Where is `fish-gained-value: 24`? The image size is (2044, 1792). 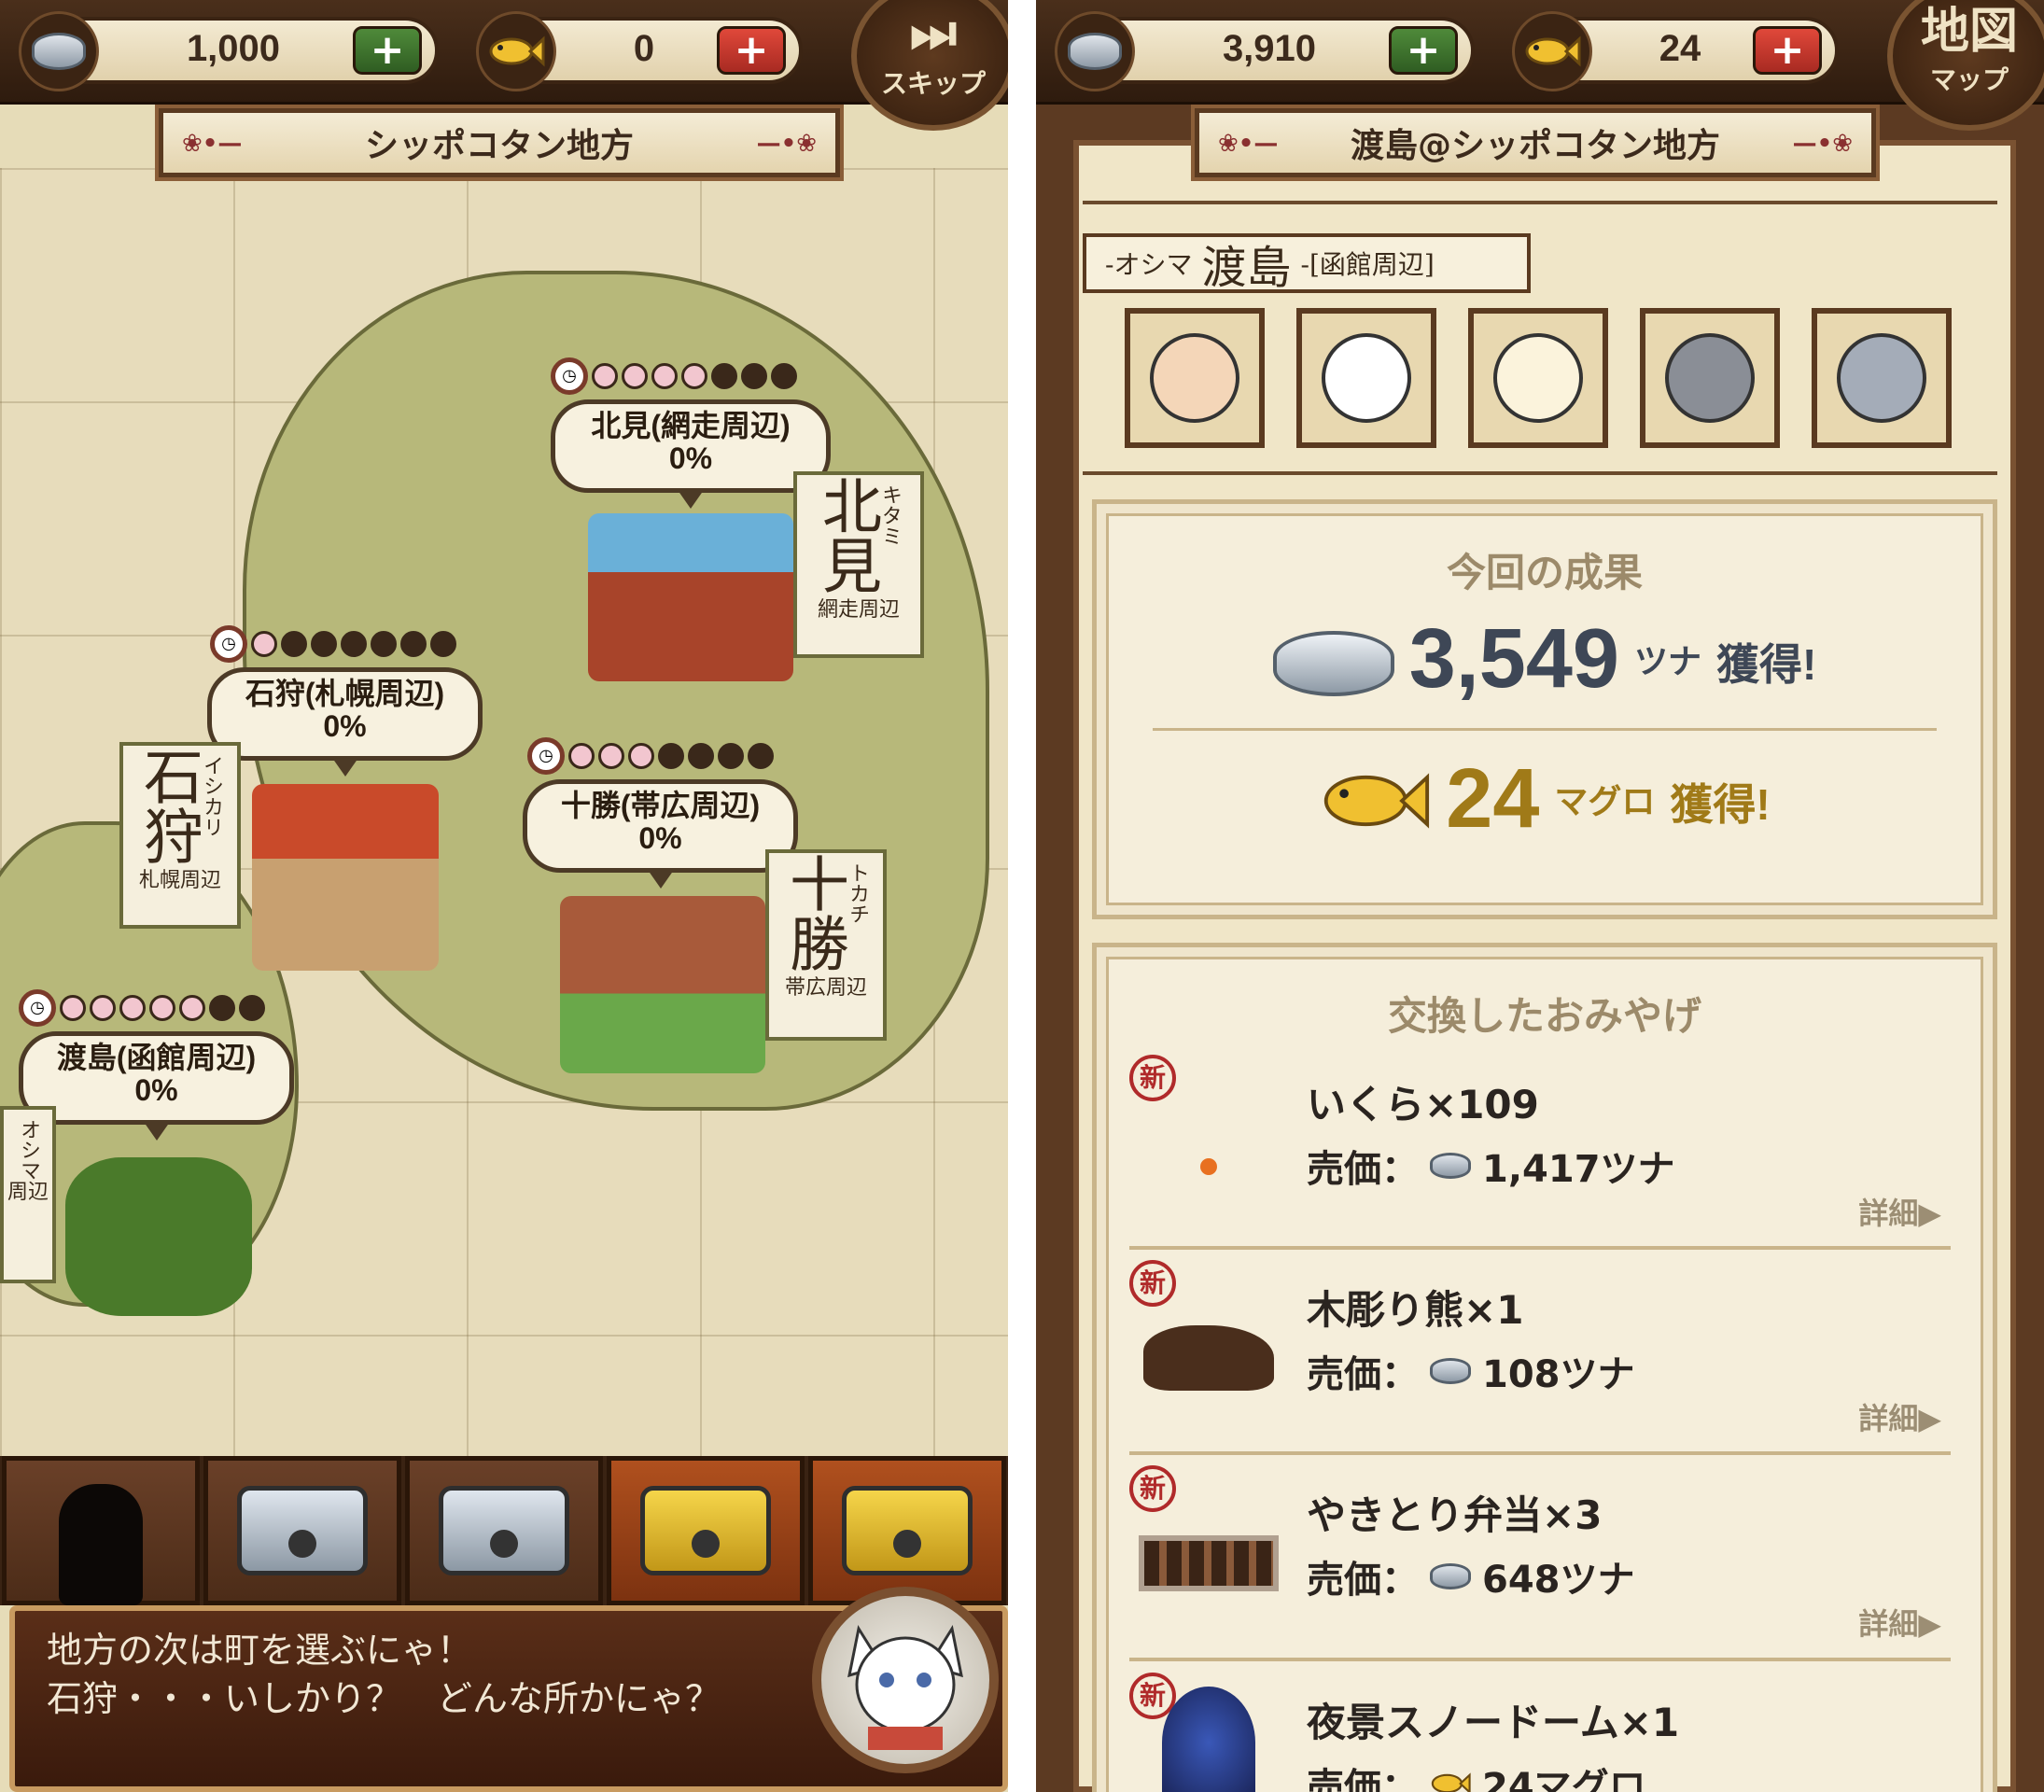
fish-gained-value: 24 is located at coordinates (1493, 799).